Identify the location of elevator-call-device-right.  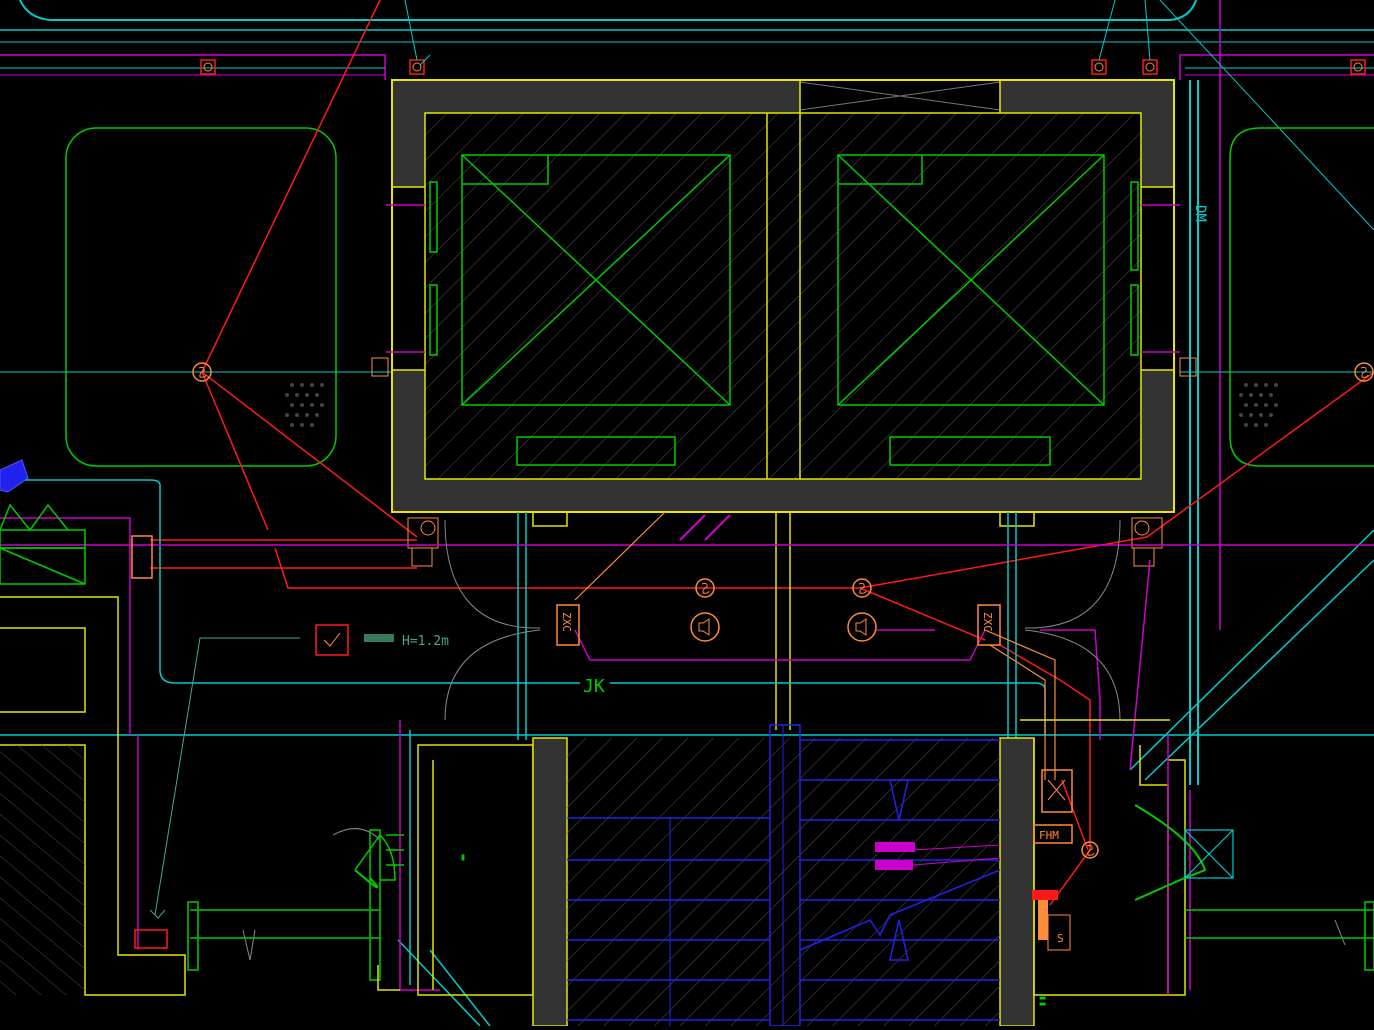
(1147, 542).